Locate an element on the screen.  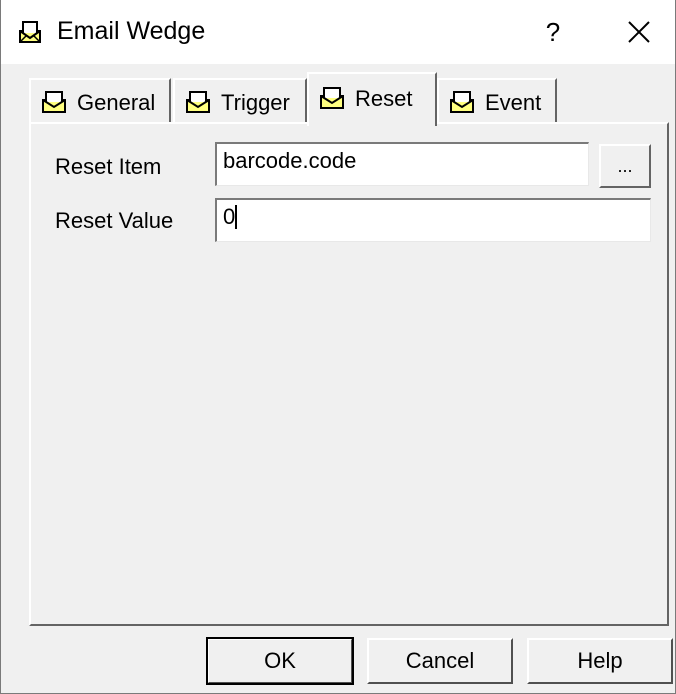
tab-event: Event is located at coordinates (497, 100).